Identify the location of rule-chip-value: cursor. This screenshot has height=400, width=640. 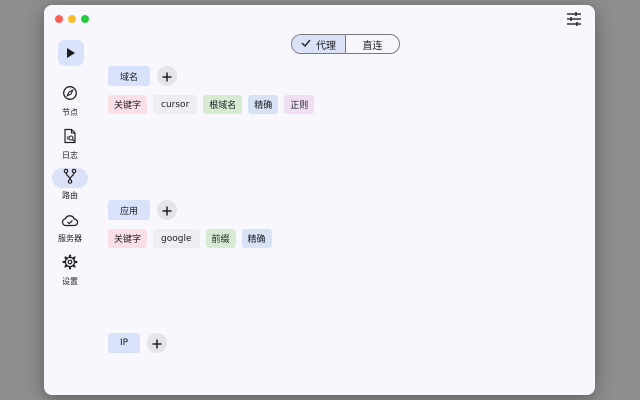
(175, 104).